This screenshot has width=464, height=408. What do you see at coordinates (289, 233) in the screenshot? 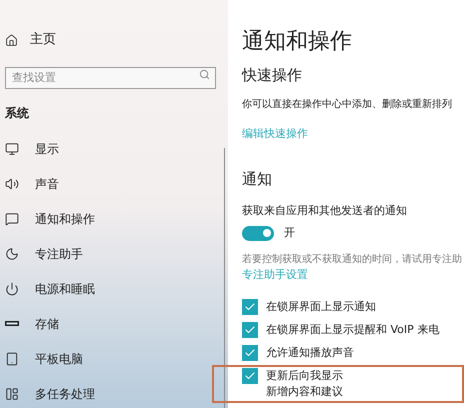
I see `toggle-state: 开` at bounding box center [289, 233].